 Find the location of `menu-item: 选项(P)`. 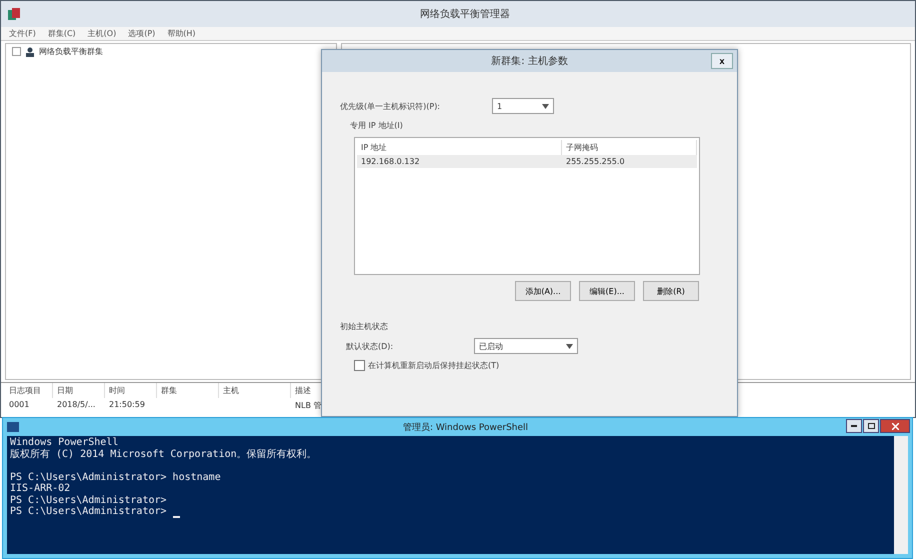

menu-item: 选项(P) is located at coordinates (142, 33).